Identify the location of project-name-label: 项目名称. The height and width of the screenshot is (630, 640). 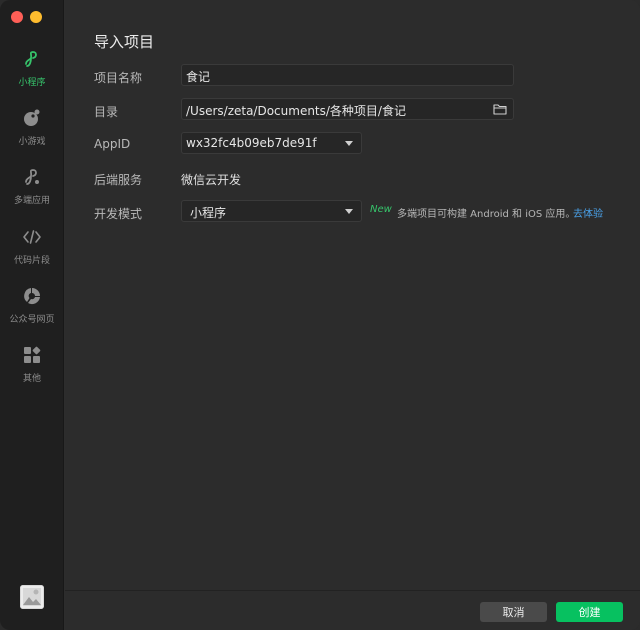
(118, 78).